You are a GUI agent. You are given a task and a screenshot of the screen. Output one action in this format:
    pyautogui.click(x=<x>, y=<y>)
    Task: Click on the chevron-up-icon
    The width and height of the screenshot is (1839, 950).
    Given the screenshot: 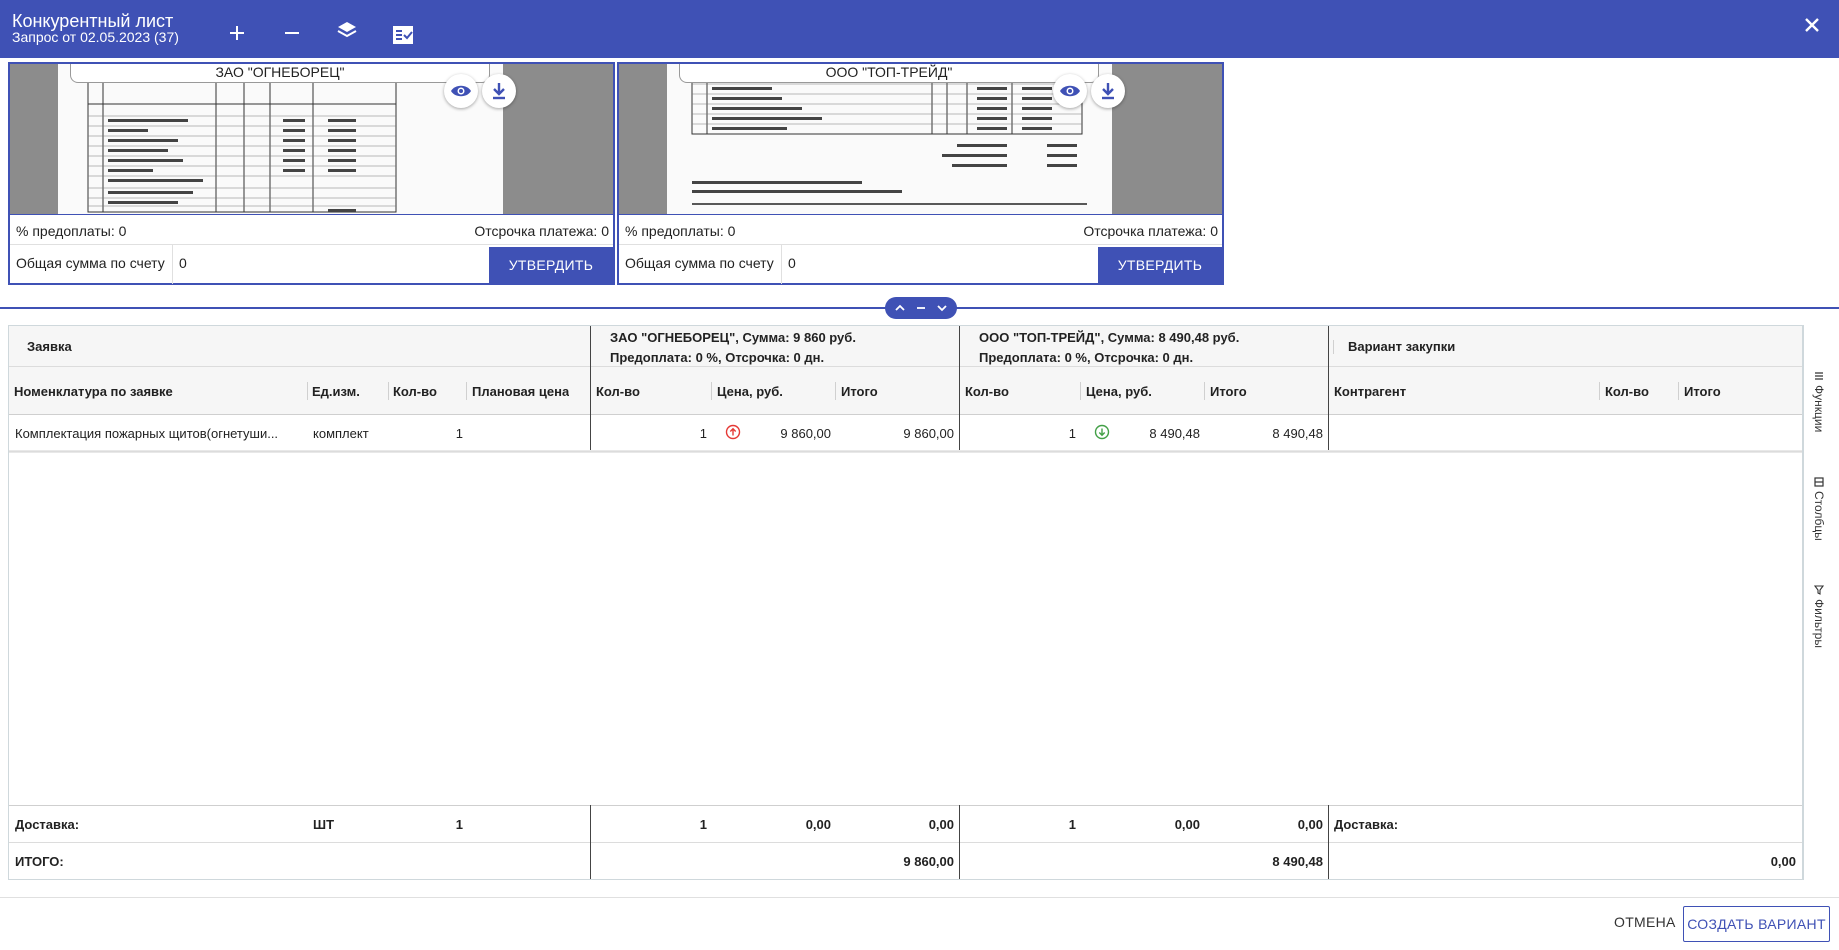 What is the action you would take?
    pyautogui.click(x=900, y=308)
    